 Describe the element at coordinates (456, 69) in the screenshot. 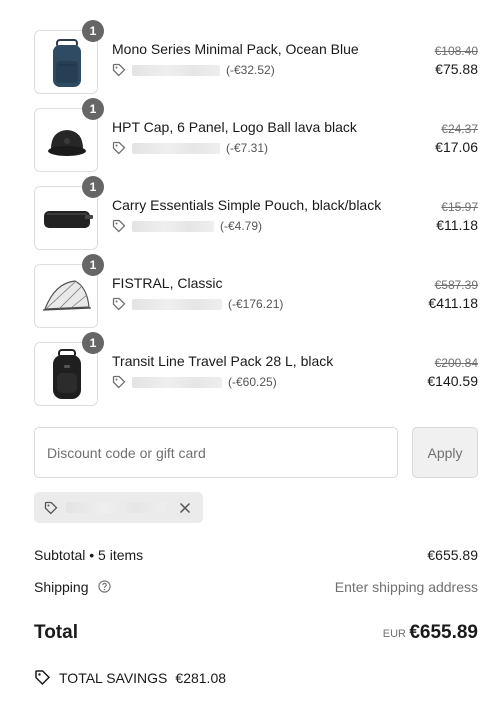

I see `item-price: €75.88` at that location.